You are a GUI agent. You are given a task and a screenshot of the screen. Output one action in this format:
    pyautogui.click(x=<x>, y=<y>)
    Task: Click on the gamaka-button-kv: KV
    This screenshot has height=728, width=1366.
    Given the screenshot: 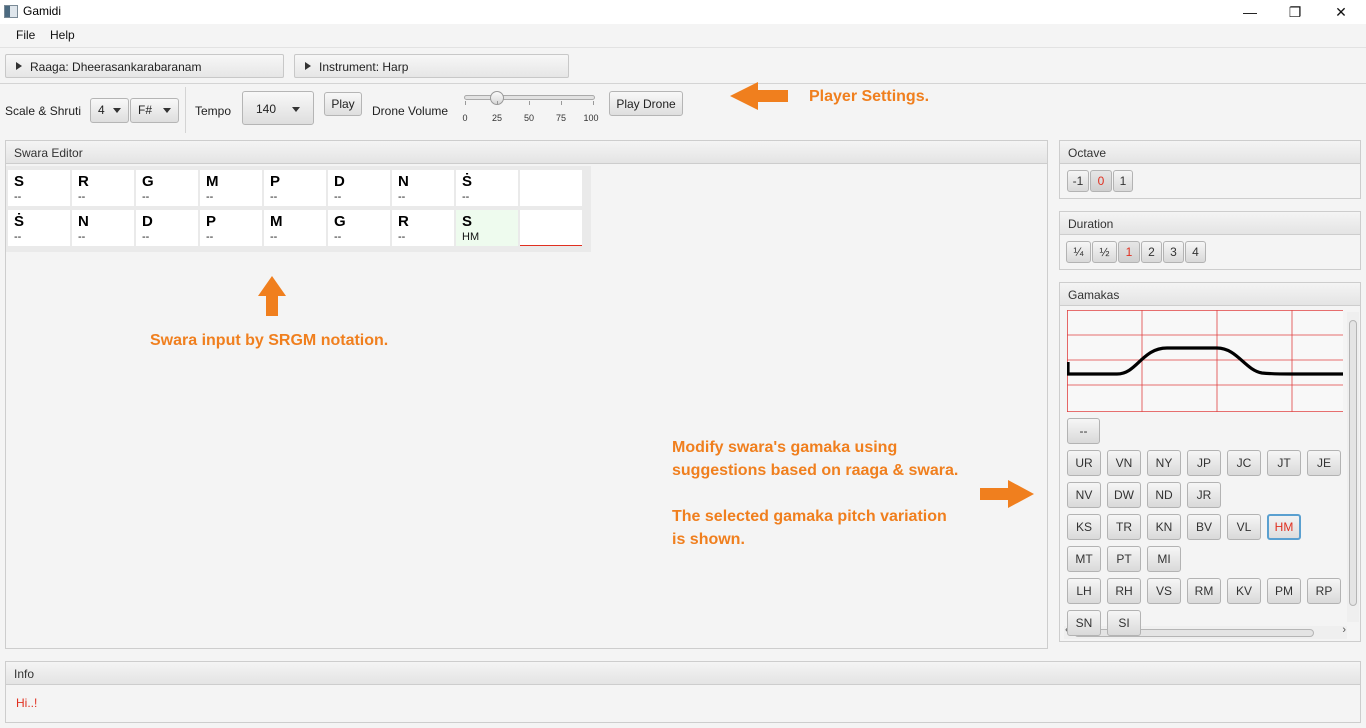 What is the action you would take?
    pyautogui.click(x=1244, y=591)
    